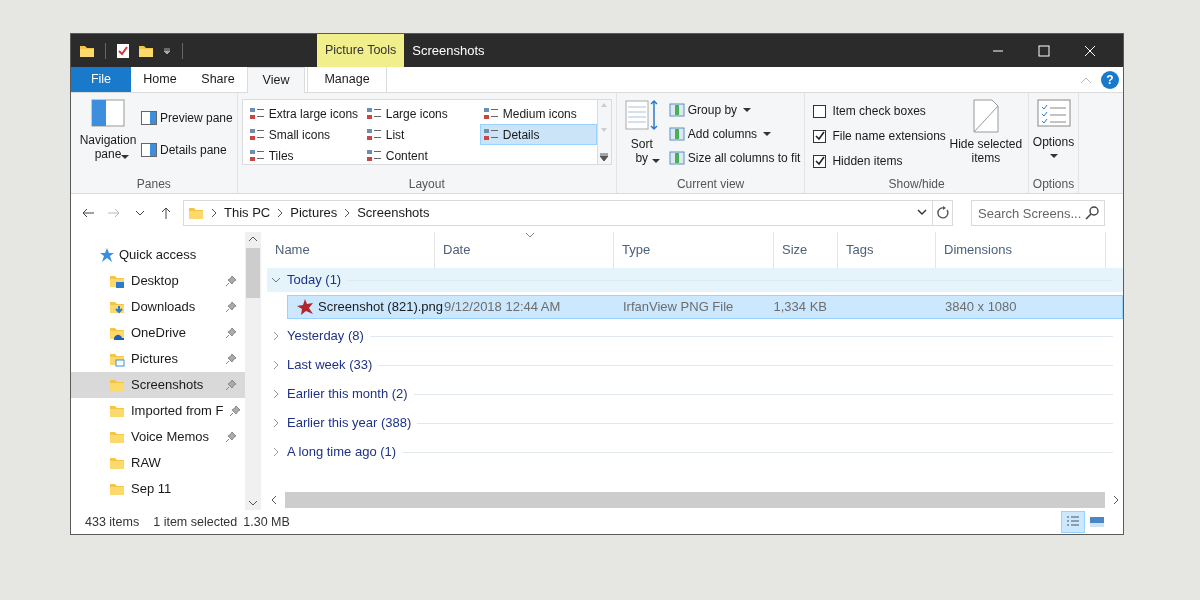 The image size is (1200, 600). Describe the element at coordinates (158, 281) in the screenshot. I see `navigation-item: Desktop` at that location.